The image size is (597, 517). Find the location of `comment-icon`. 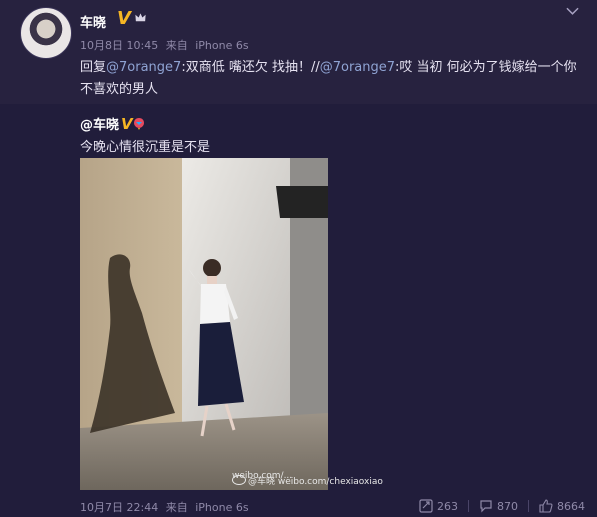

comment-icon is located at coordinates (486, 506).